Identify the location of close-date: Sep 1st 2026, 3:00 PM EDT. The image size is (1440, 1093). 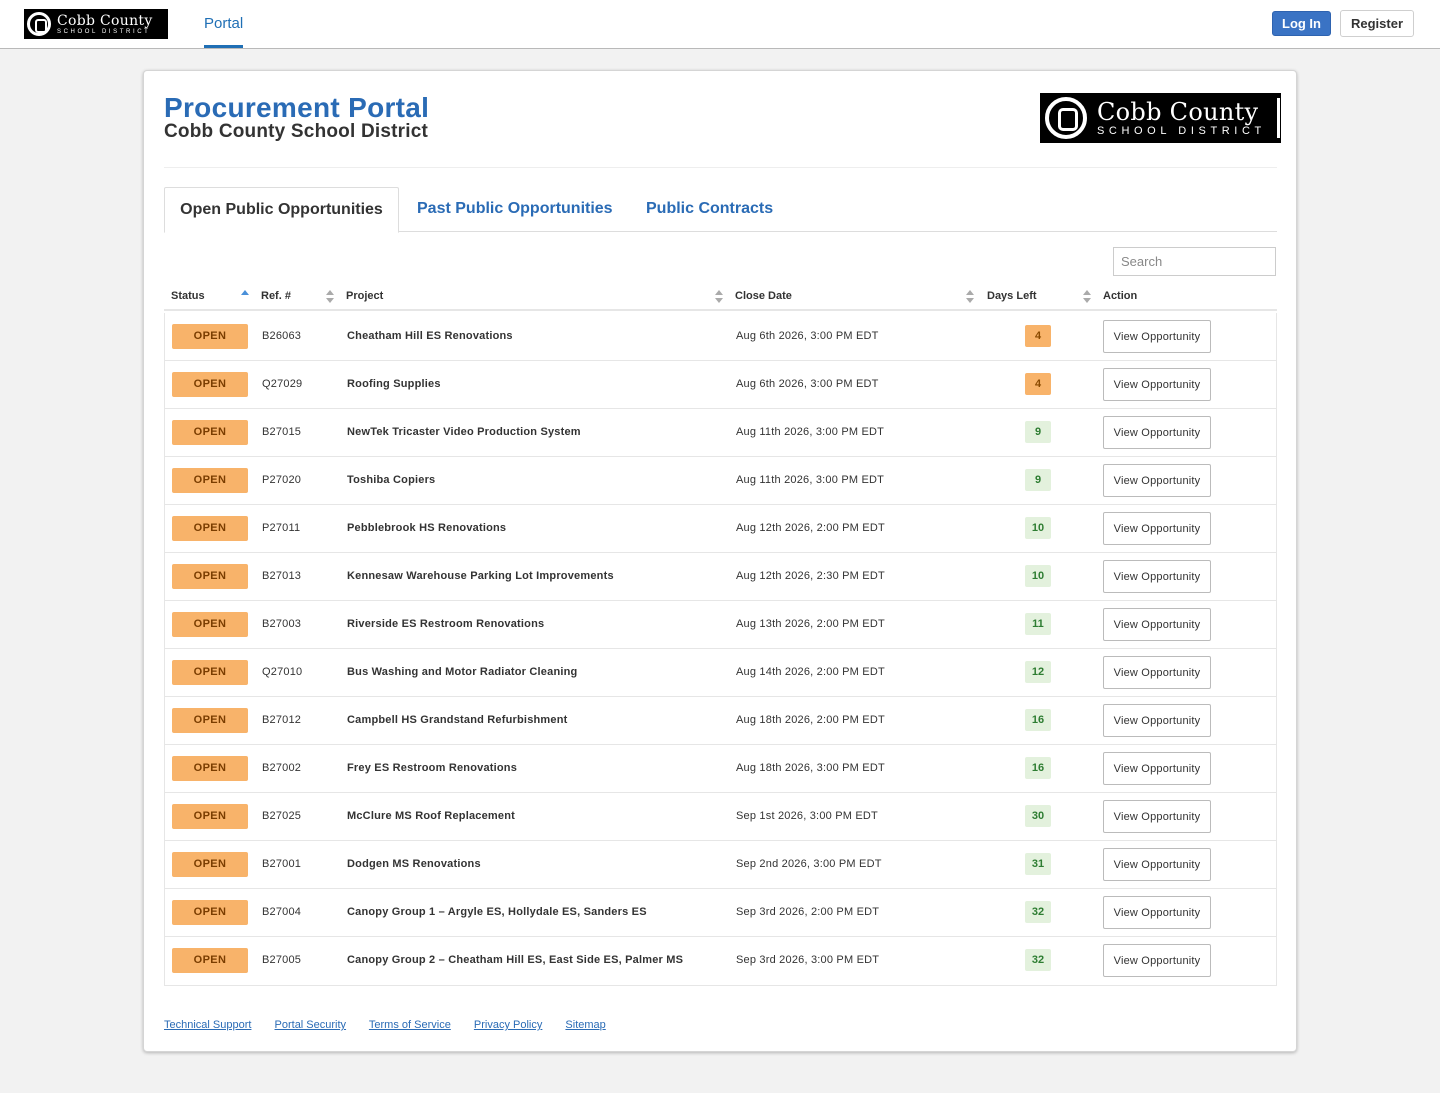
(807, 816).